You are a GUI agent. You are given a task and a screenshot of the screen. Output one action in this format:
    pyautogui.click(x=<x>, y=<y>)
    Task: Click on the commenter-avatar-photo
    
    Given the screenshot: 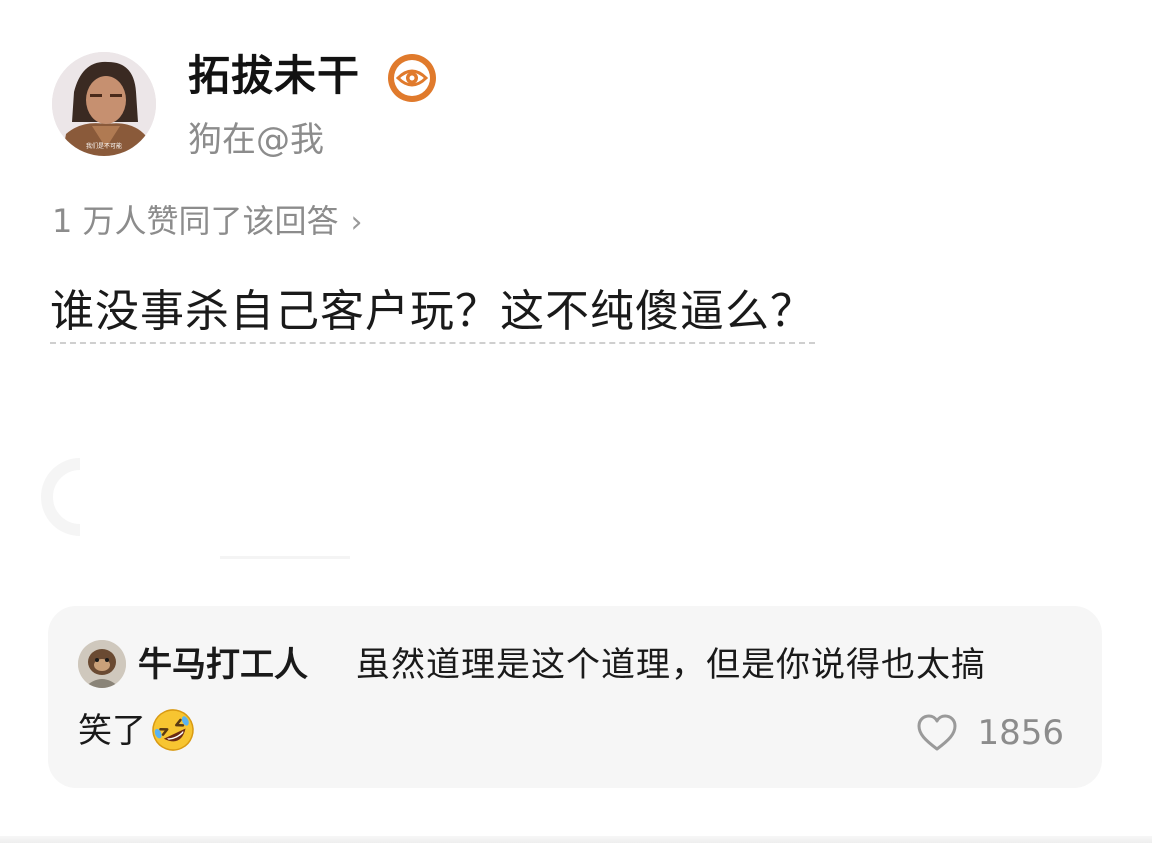 What is the action you would take?
    pyautogui.click(x=102, y=664)
    